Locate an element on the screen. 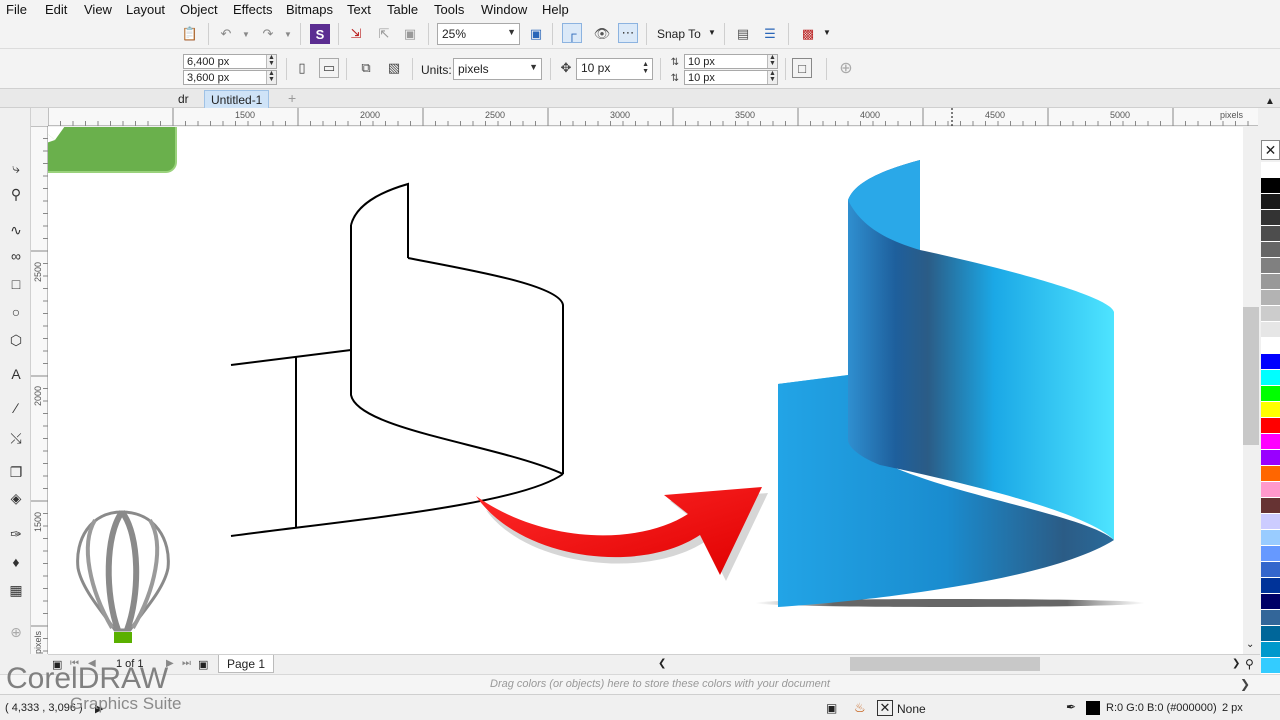 The height and width of the screenshot is (720, 1280). menu-file: File is located at coordinates (16, 9).